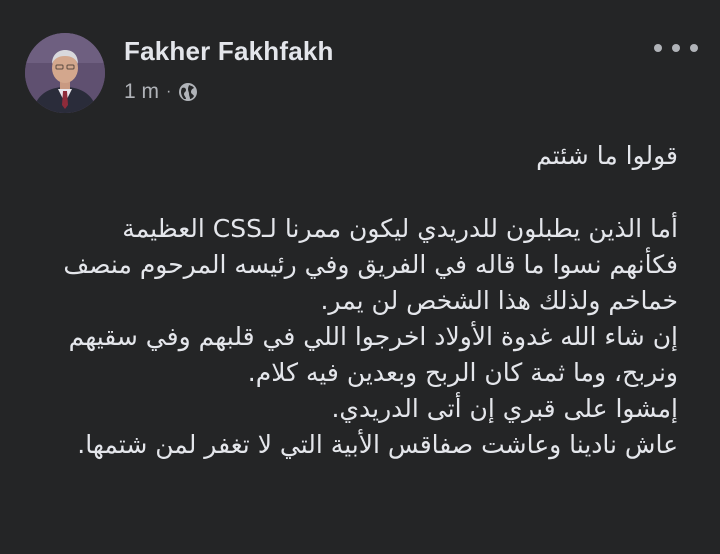 This screenshot has height=554, width=720. I want to click on post-timestamp: 1 m, so click(141, 92).